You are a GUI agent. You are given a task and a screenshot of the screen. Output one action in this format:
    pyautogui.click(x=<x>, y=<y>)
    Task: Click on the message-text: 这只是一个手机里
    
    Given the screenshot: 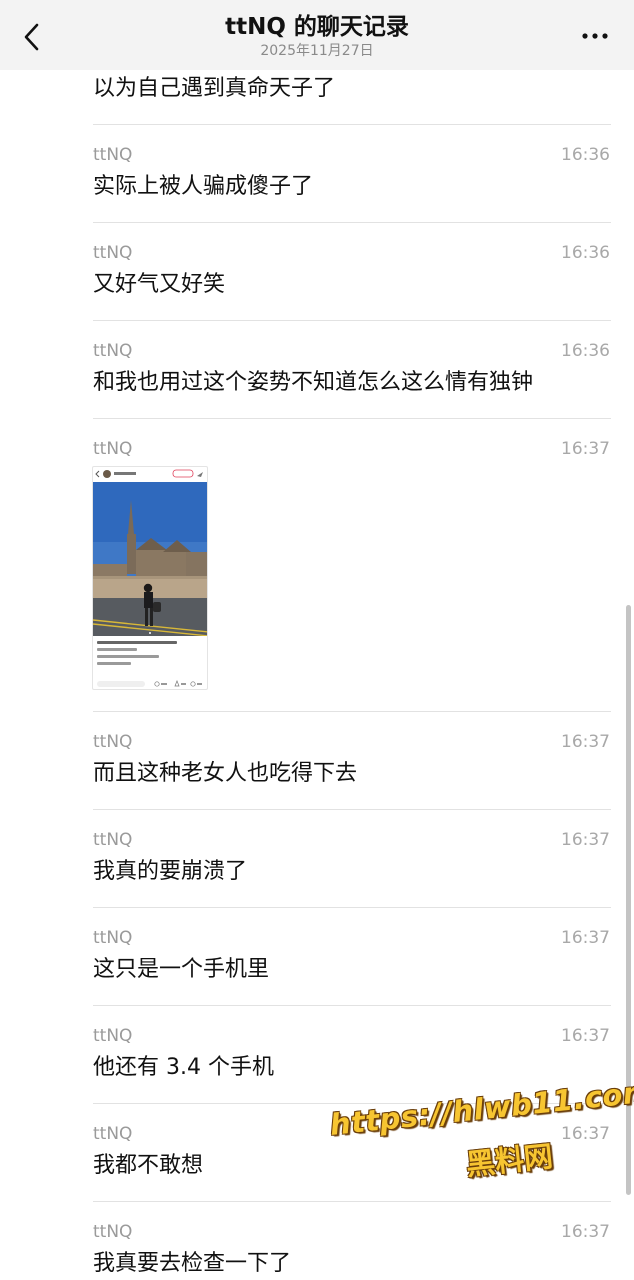 What is the action you would take?
    pyautogui.click(x=181, y=969)
    